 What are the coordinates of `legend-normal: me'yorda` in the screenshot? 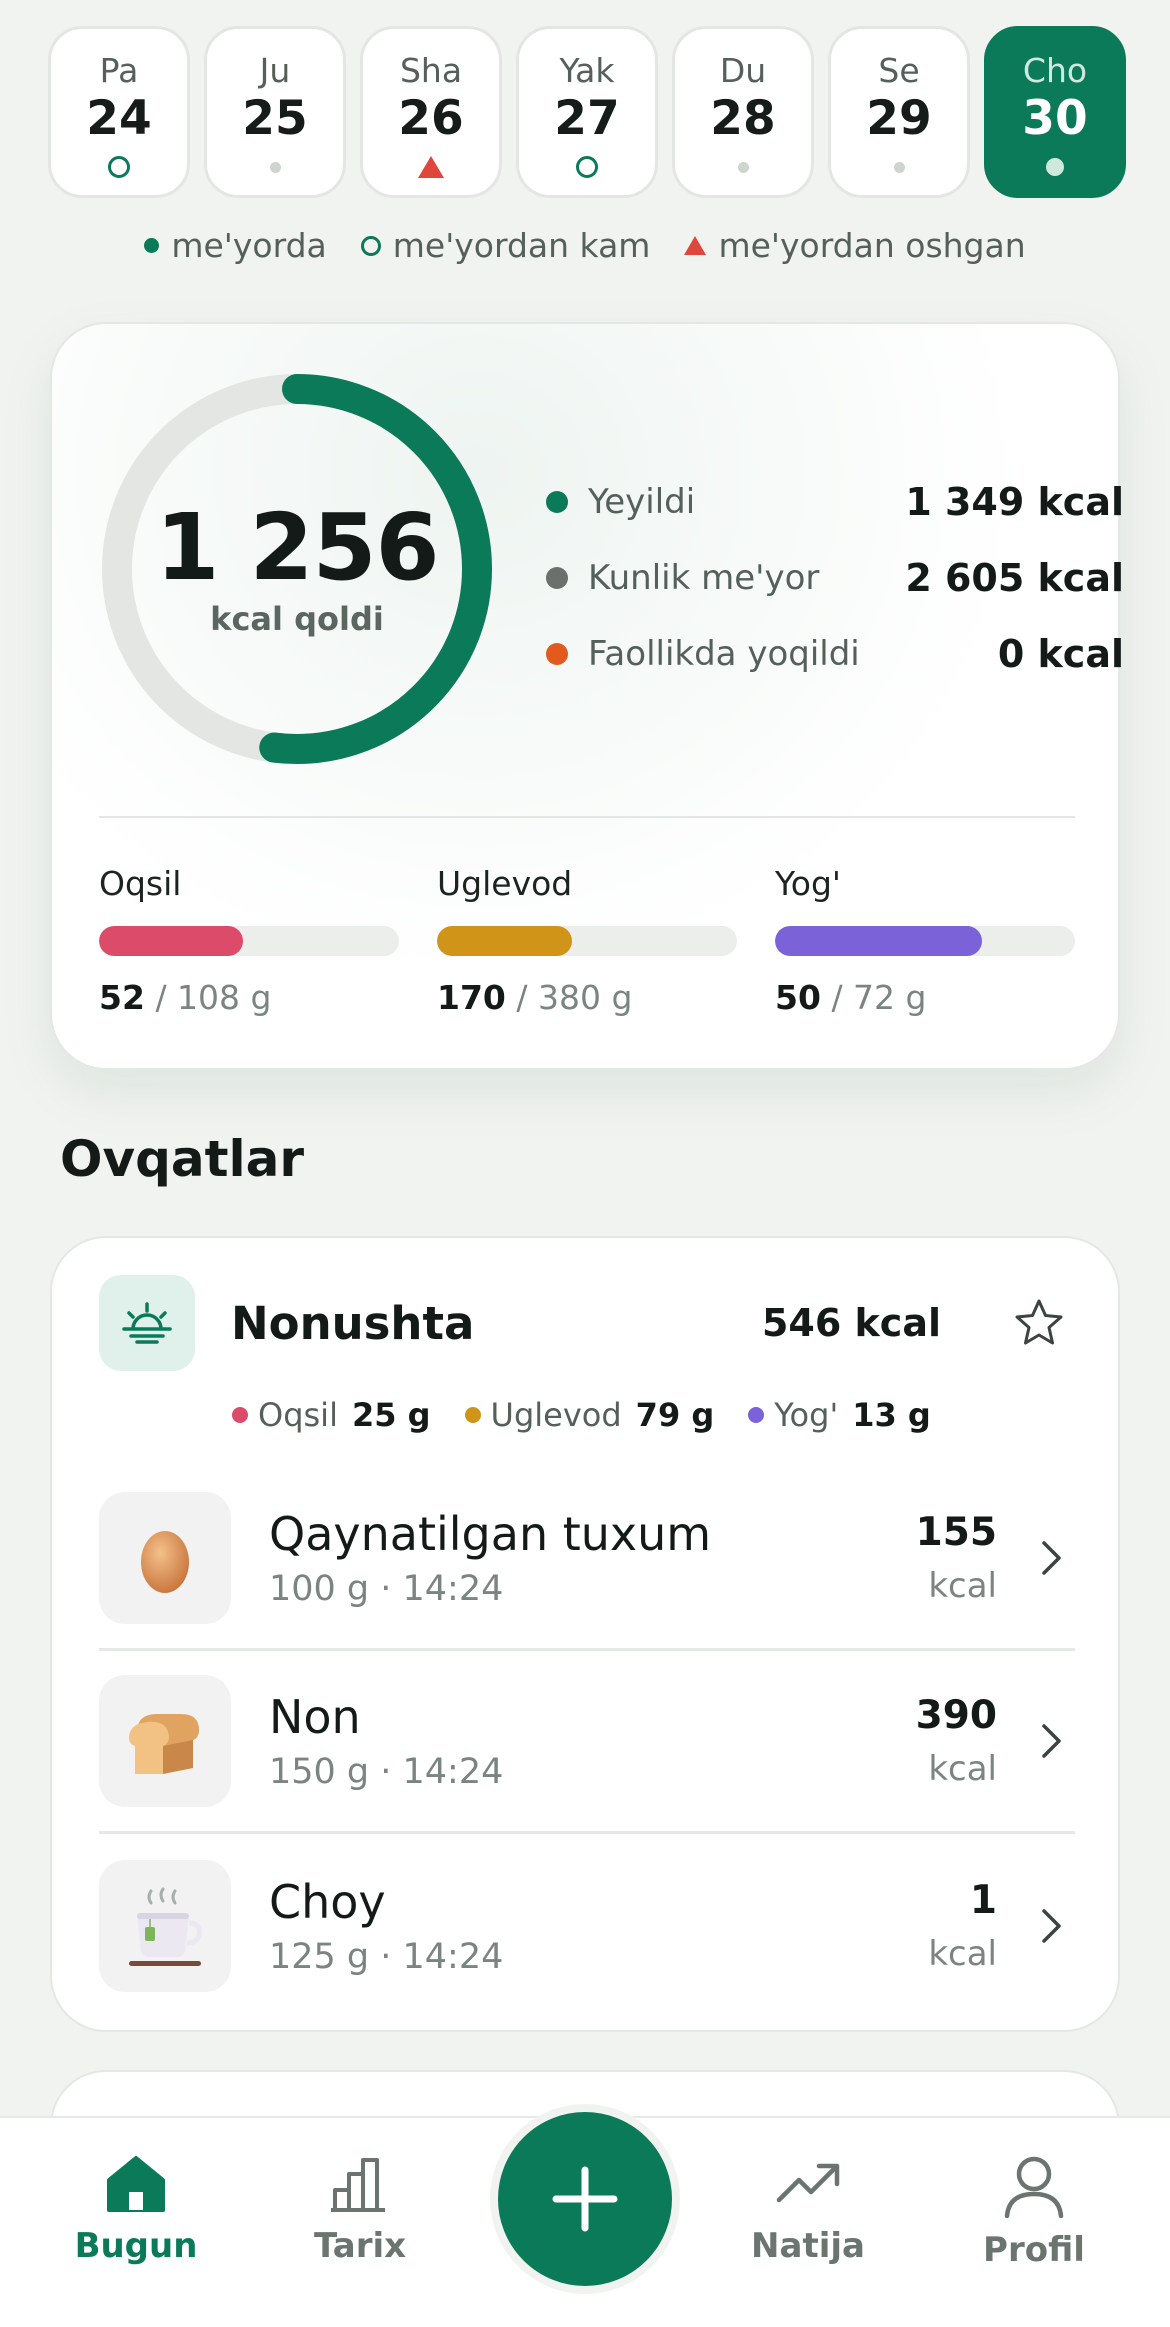 It's located at (249, 245).